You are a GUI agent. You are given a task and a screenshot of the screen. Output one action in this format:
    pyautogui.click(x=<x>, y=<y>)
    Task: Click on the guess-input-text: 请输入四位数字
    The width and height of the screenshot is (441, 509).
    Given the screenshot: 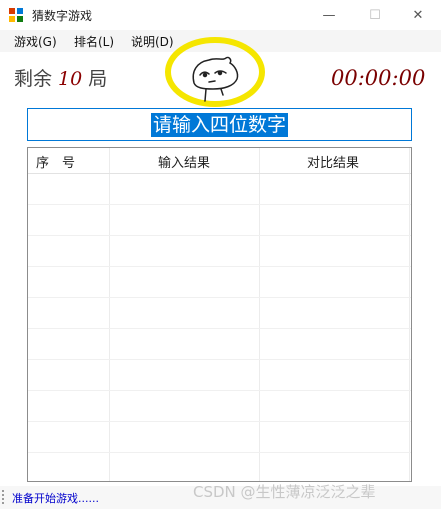 What is the action you would take?
    pyautogui.click(x=219, y=124)
    